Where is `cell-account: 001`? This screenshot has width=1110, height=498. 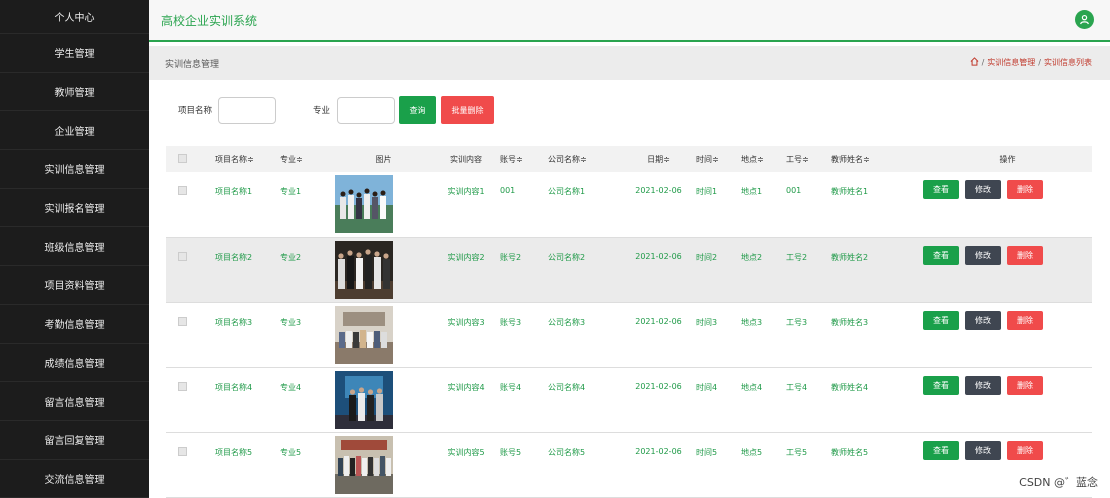 cell-account: 001 is located at coordinates (508, 190).